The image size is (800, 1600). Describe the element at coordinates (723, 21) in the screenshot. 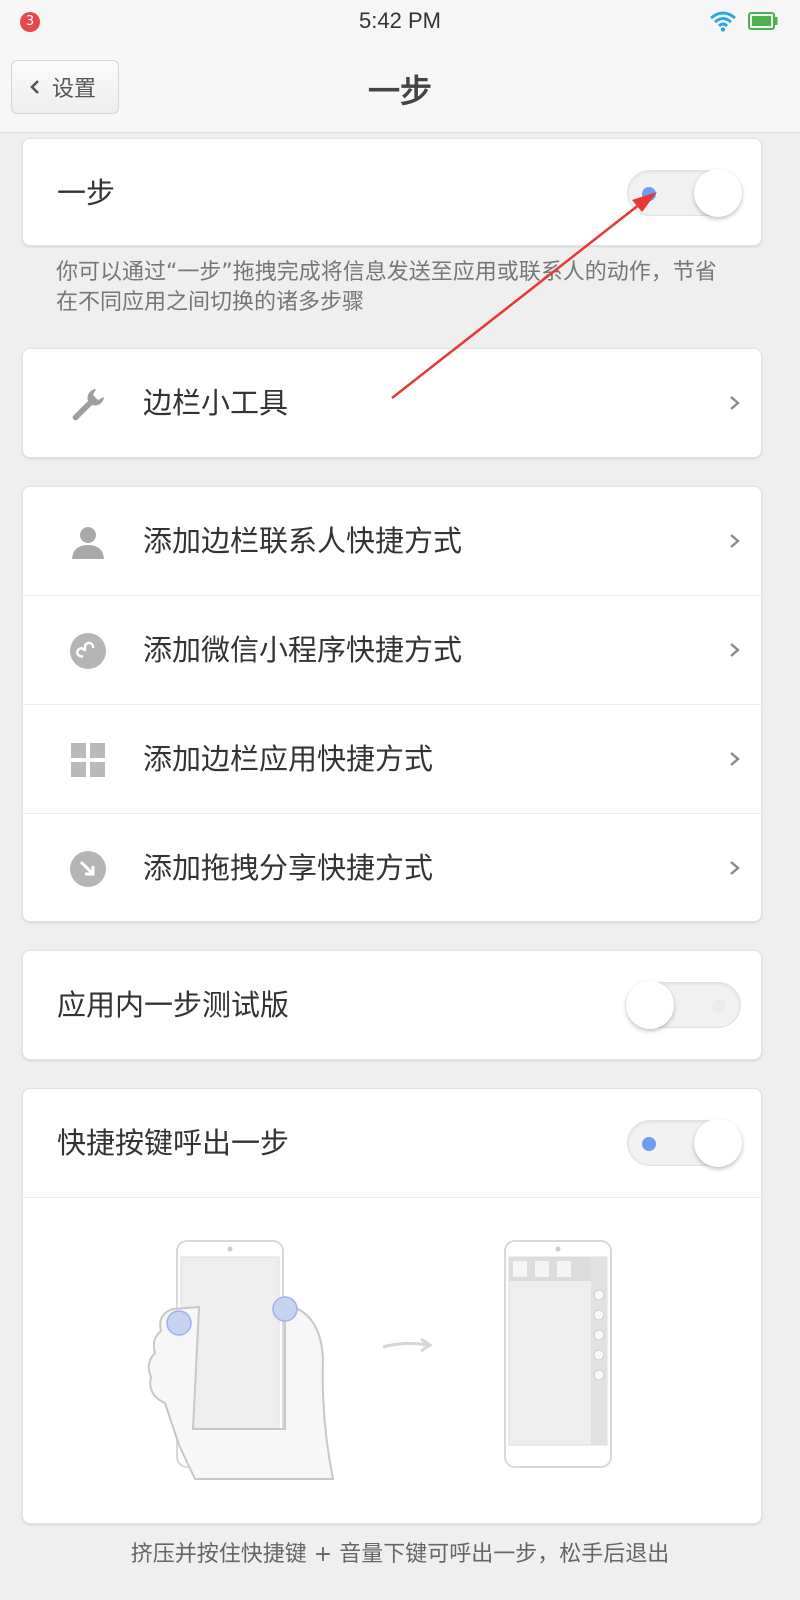

I see `wifi-icon` at that location.